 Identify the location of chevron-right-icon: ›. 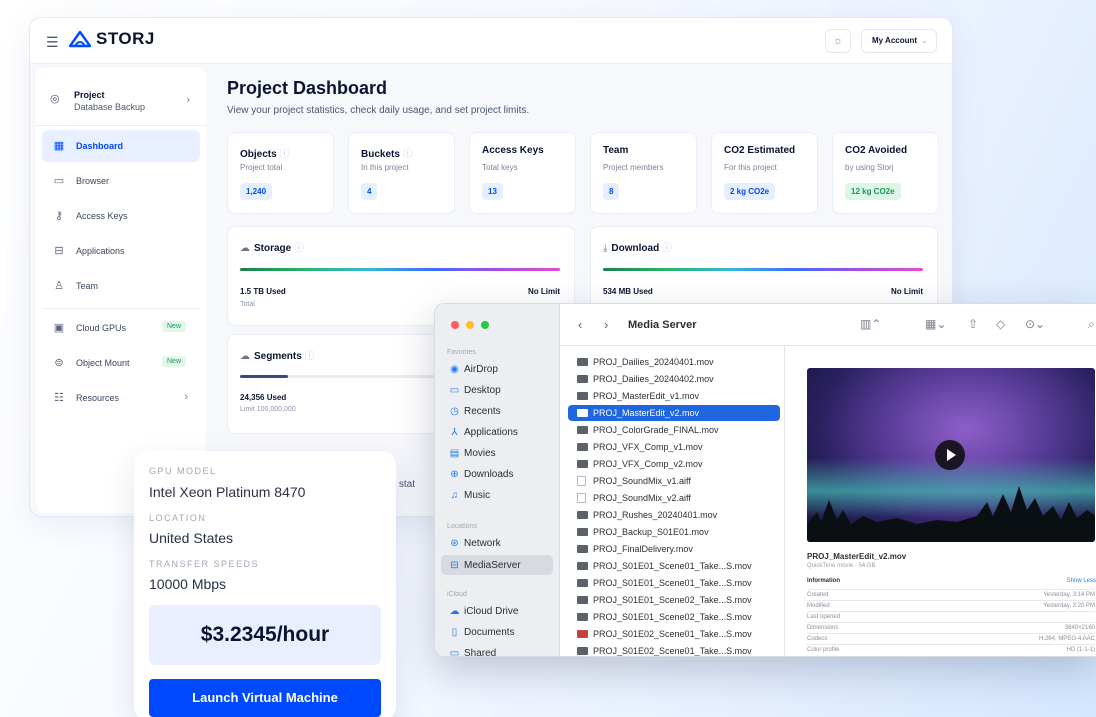
(186, 397).